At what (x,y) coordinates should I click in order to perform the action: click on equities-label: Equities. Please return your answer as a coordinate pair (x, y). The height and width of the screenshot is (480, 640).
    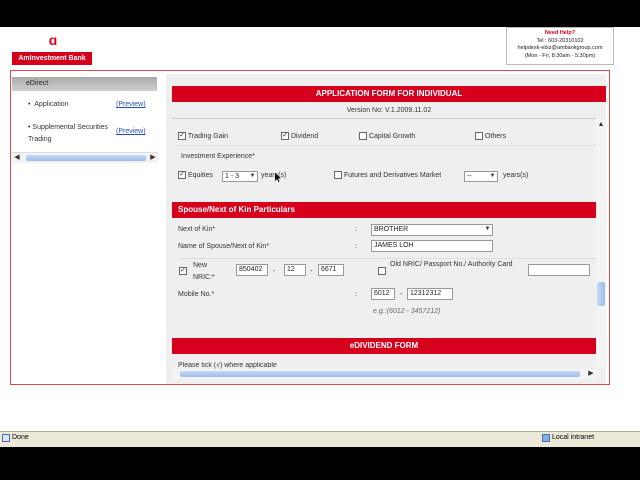
    Looking at the image, I should click on (200, 175).